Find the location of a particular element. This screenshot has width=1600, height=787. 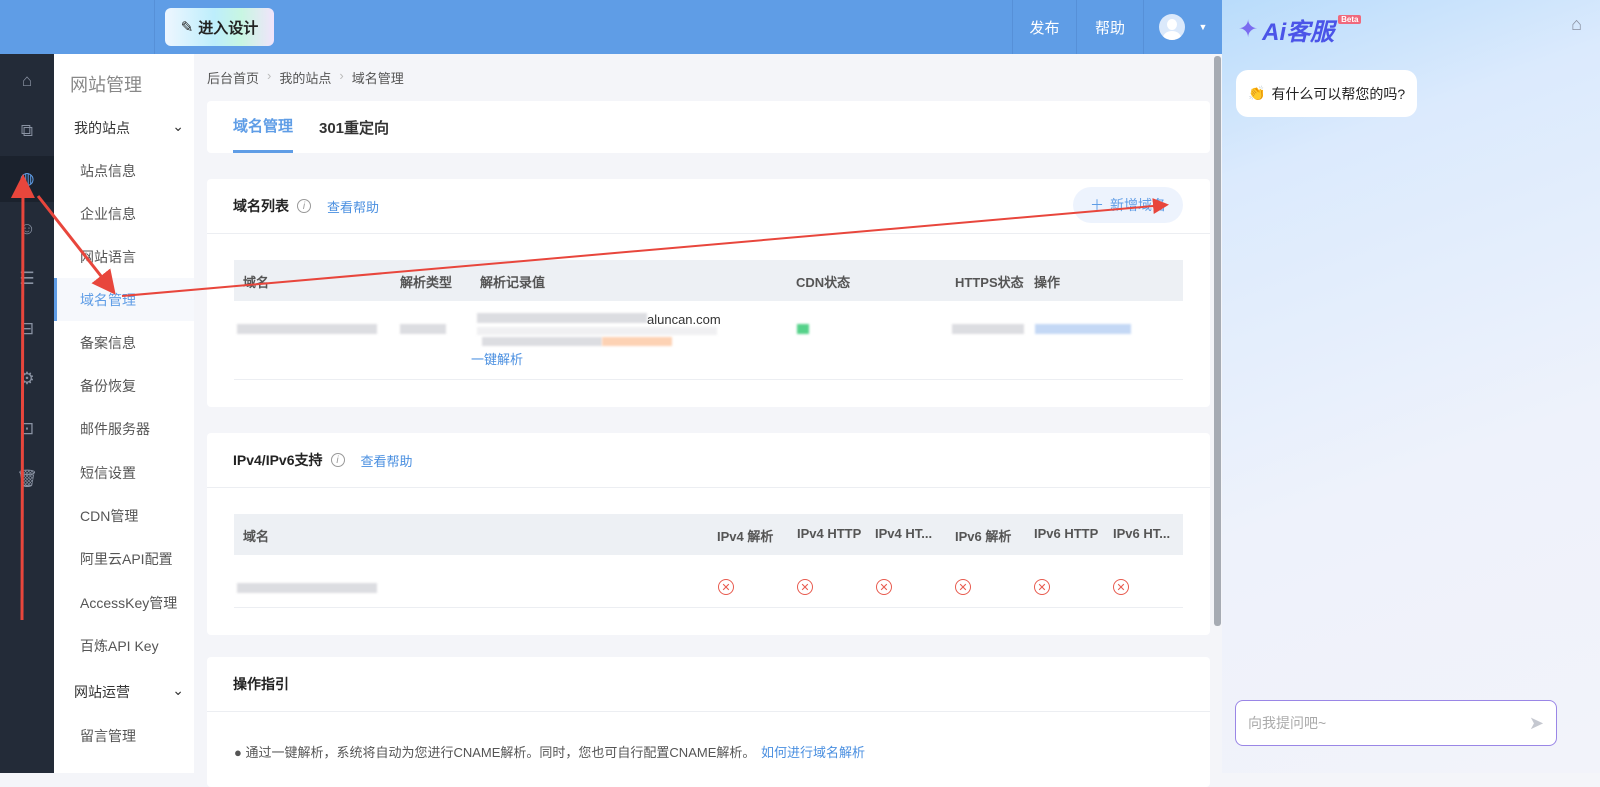

scrollbar is located at coordinates (1217, 413).